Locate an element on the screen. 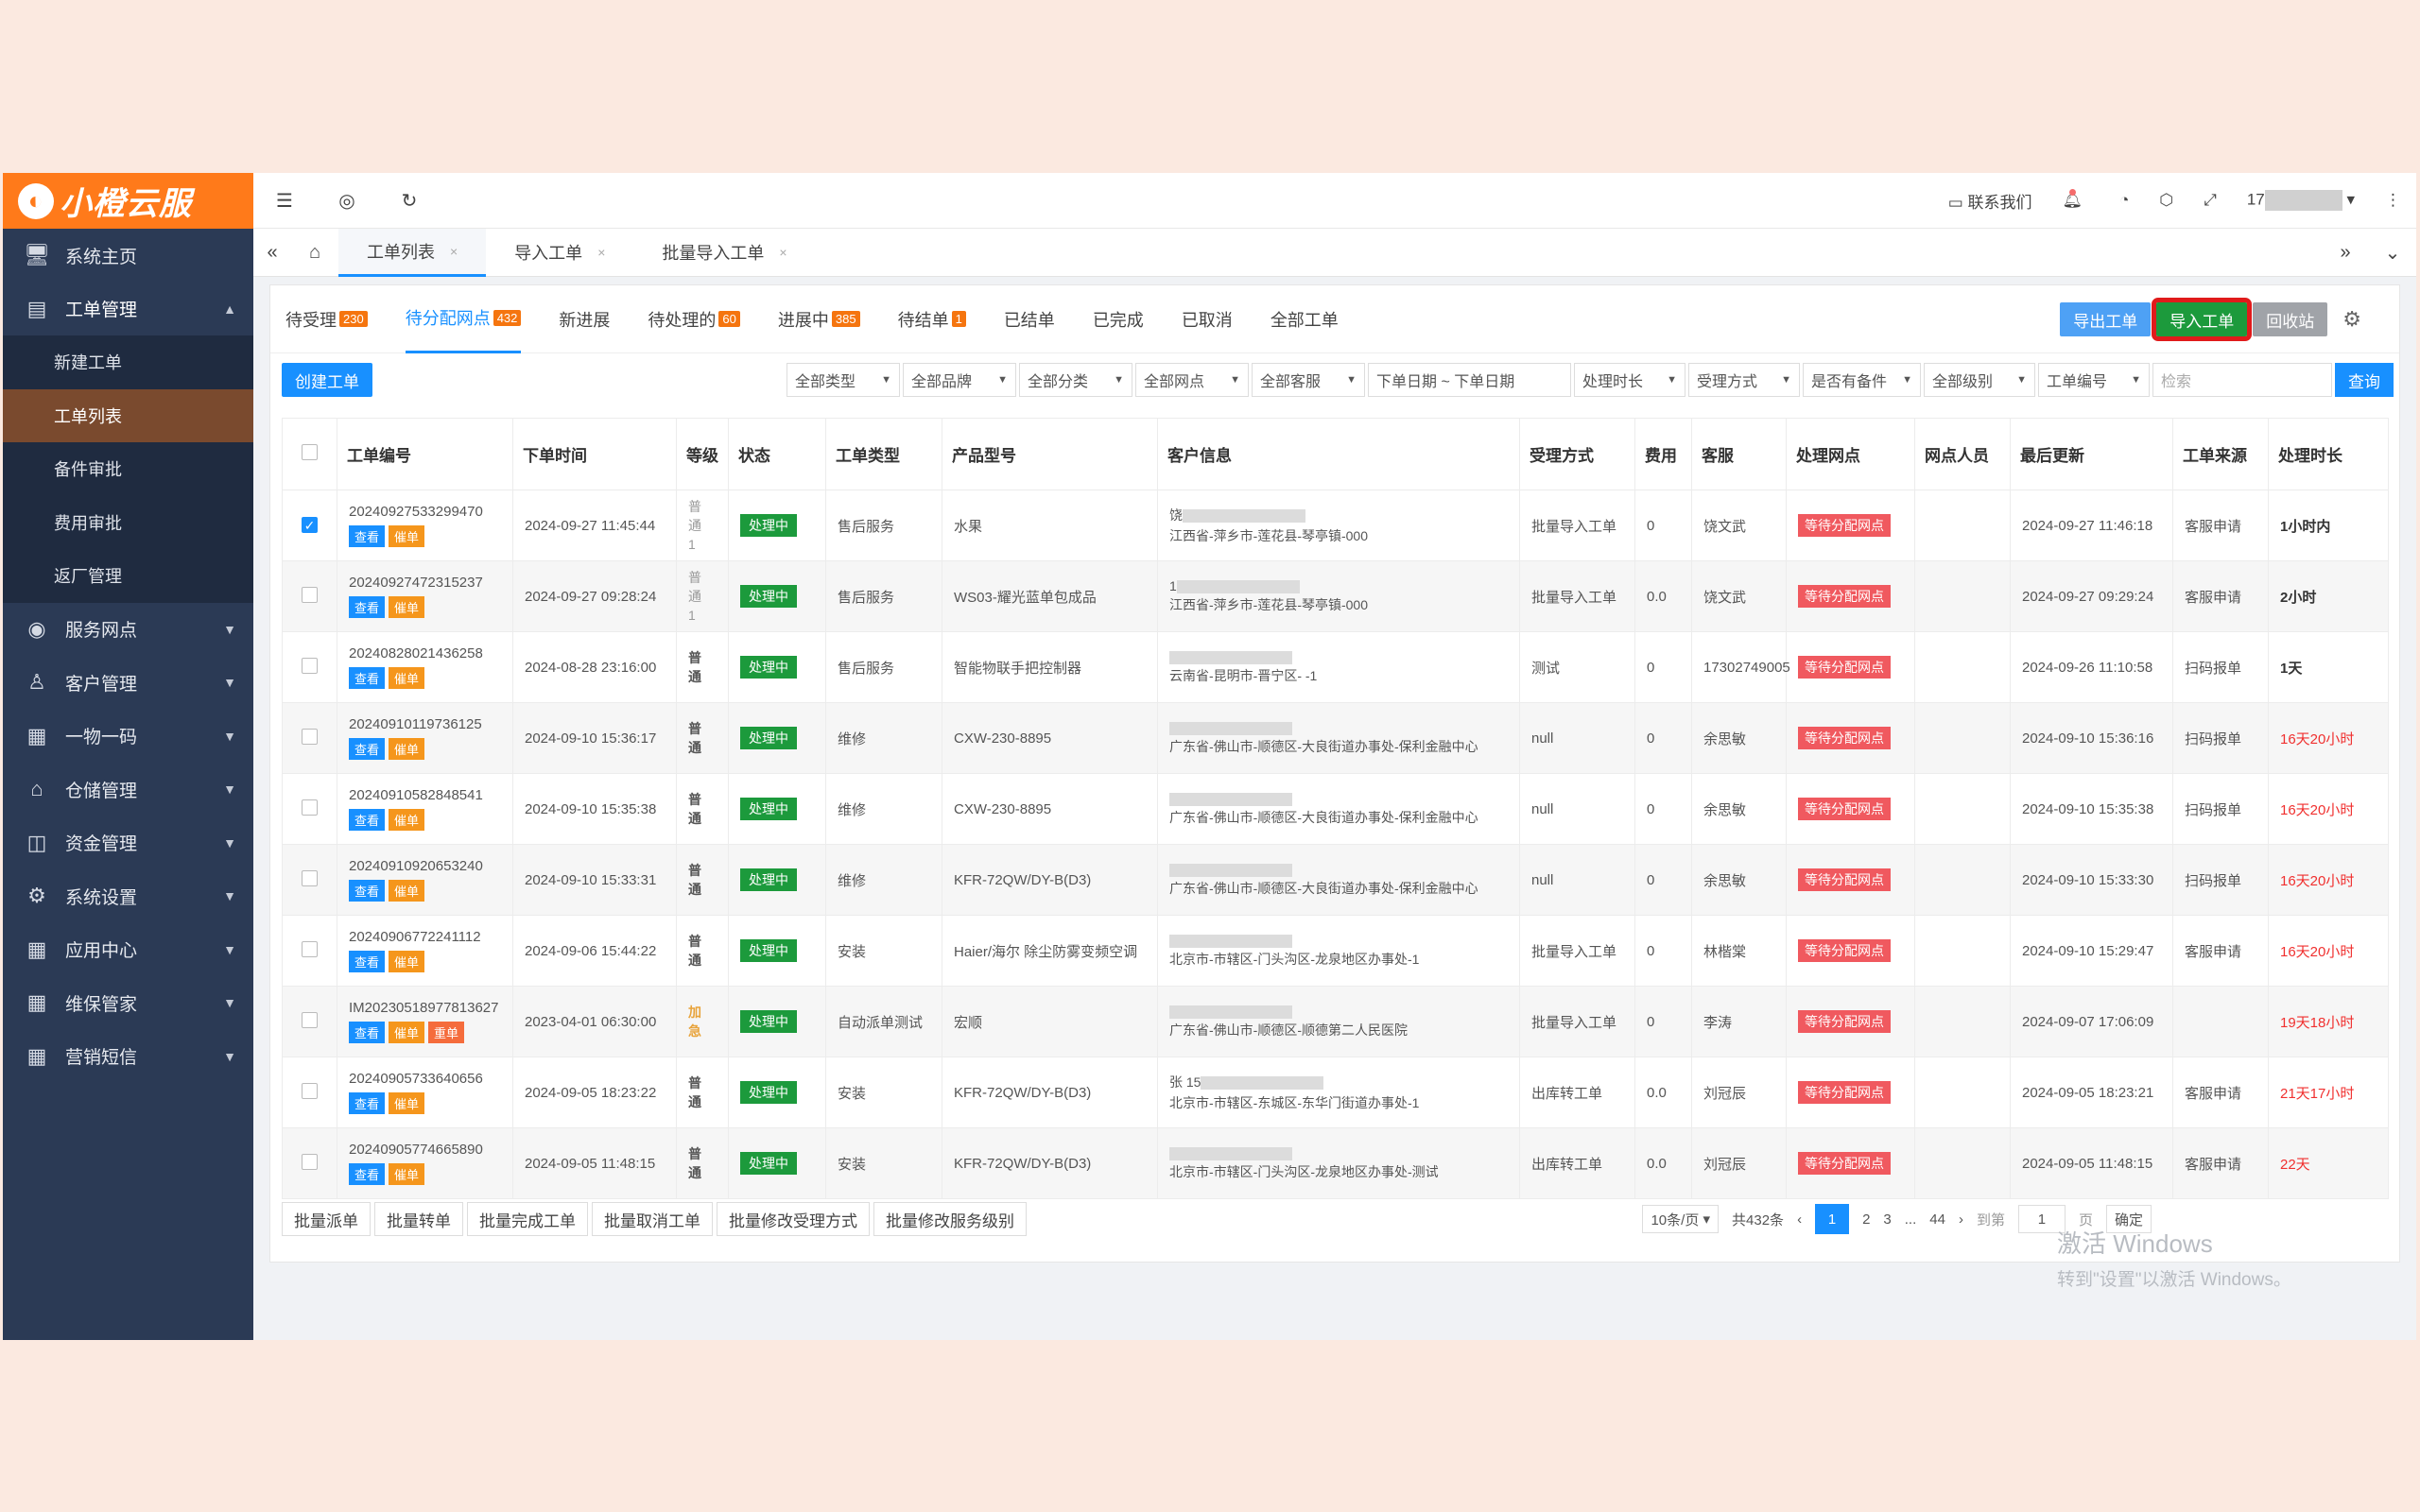  order-id: IM20230518977813627 is located at coordinates (425, 1008).